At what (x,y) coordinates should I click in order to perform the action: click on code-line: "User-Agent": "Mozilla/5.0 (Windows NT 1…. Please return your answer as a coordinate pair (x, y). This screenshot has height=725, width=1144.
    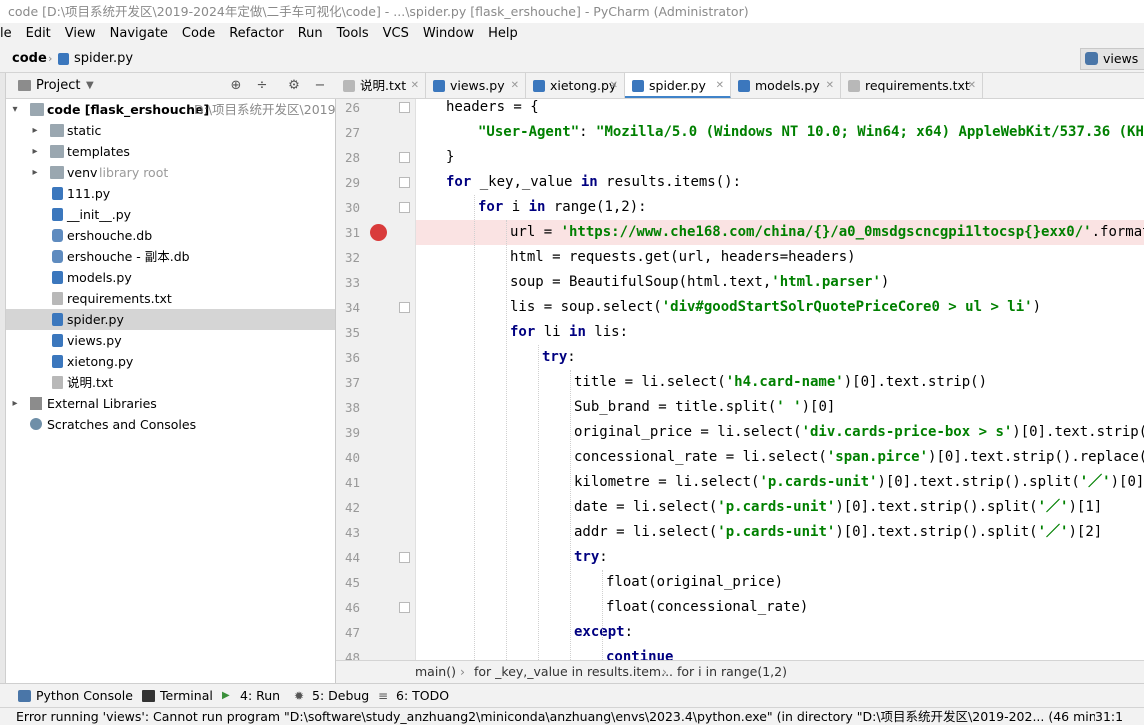
    Looking at the image, I should click on (780, 132).